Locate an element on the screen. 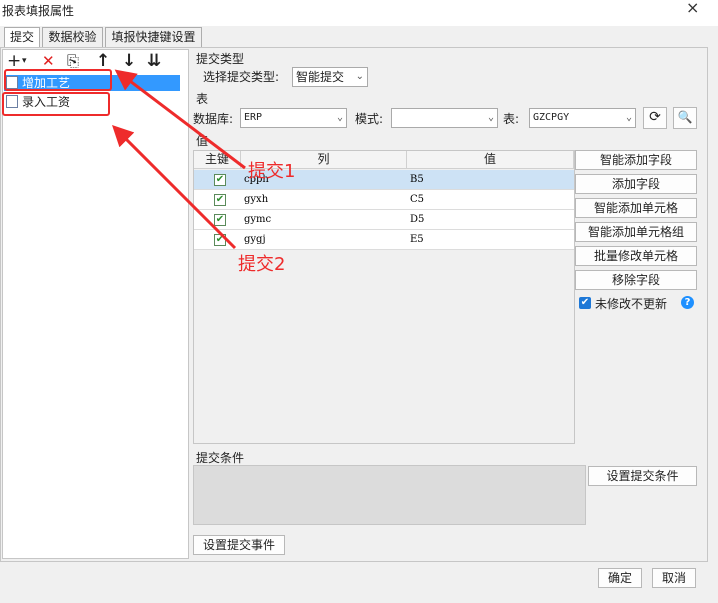 This screenshot has width=718, height=603. annotation-label-1: 提交1 is located at coordinates (272, 171).